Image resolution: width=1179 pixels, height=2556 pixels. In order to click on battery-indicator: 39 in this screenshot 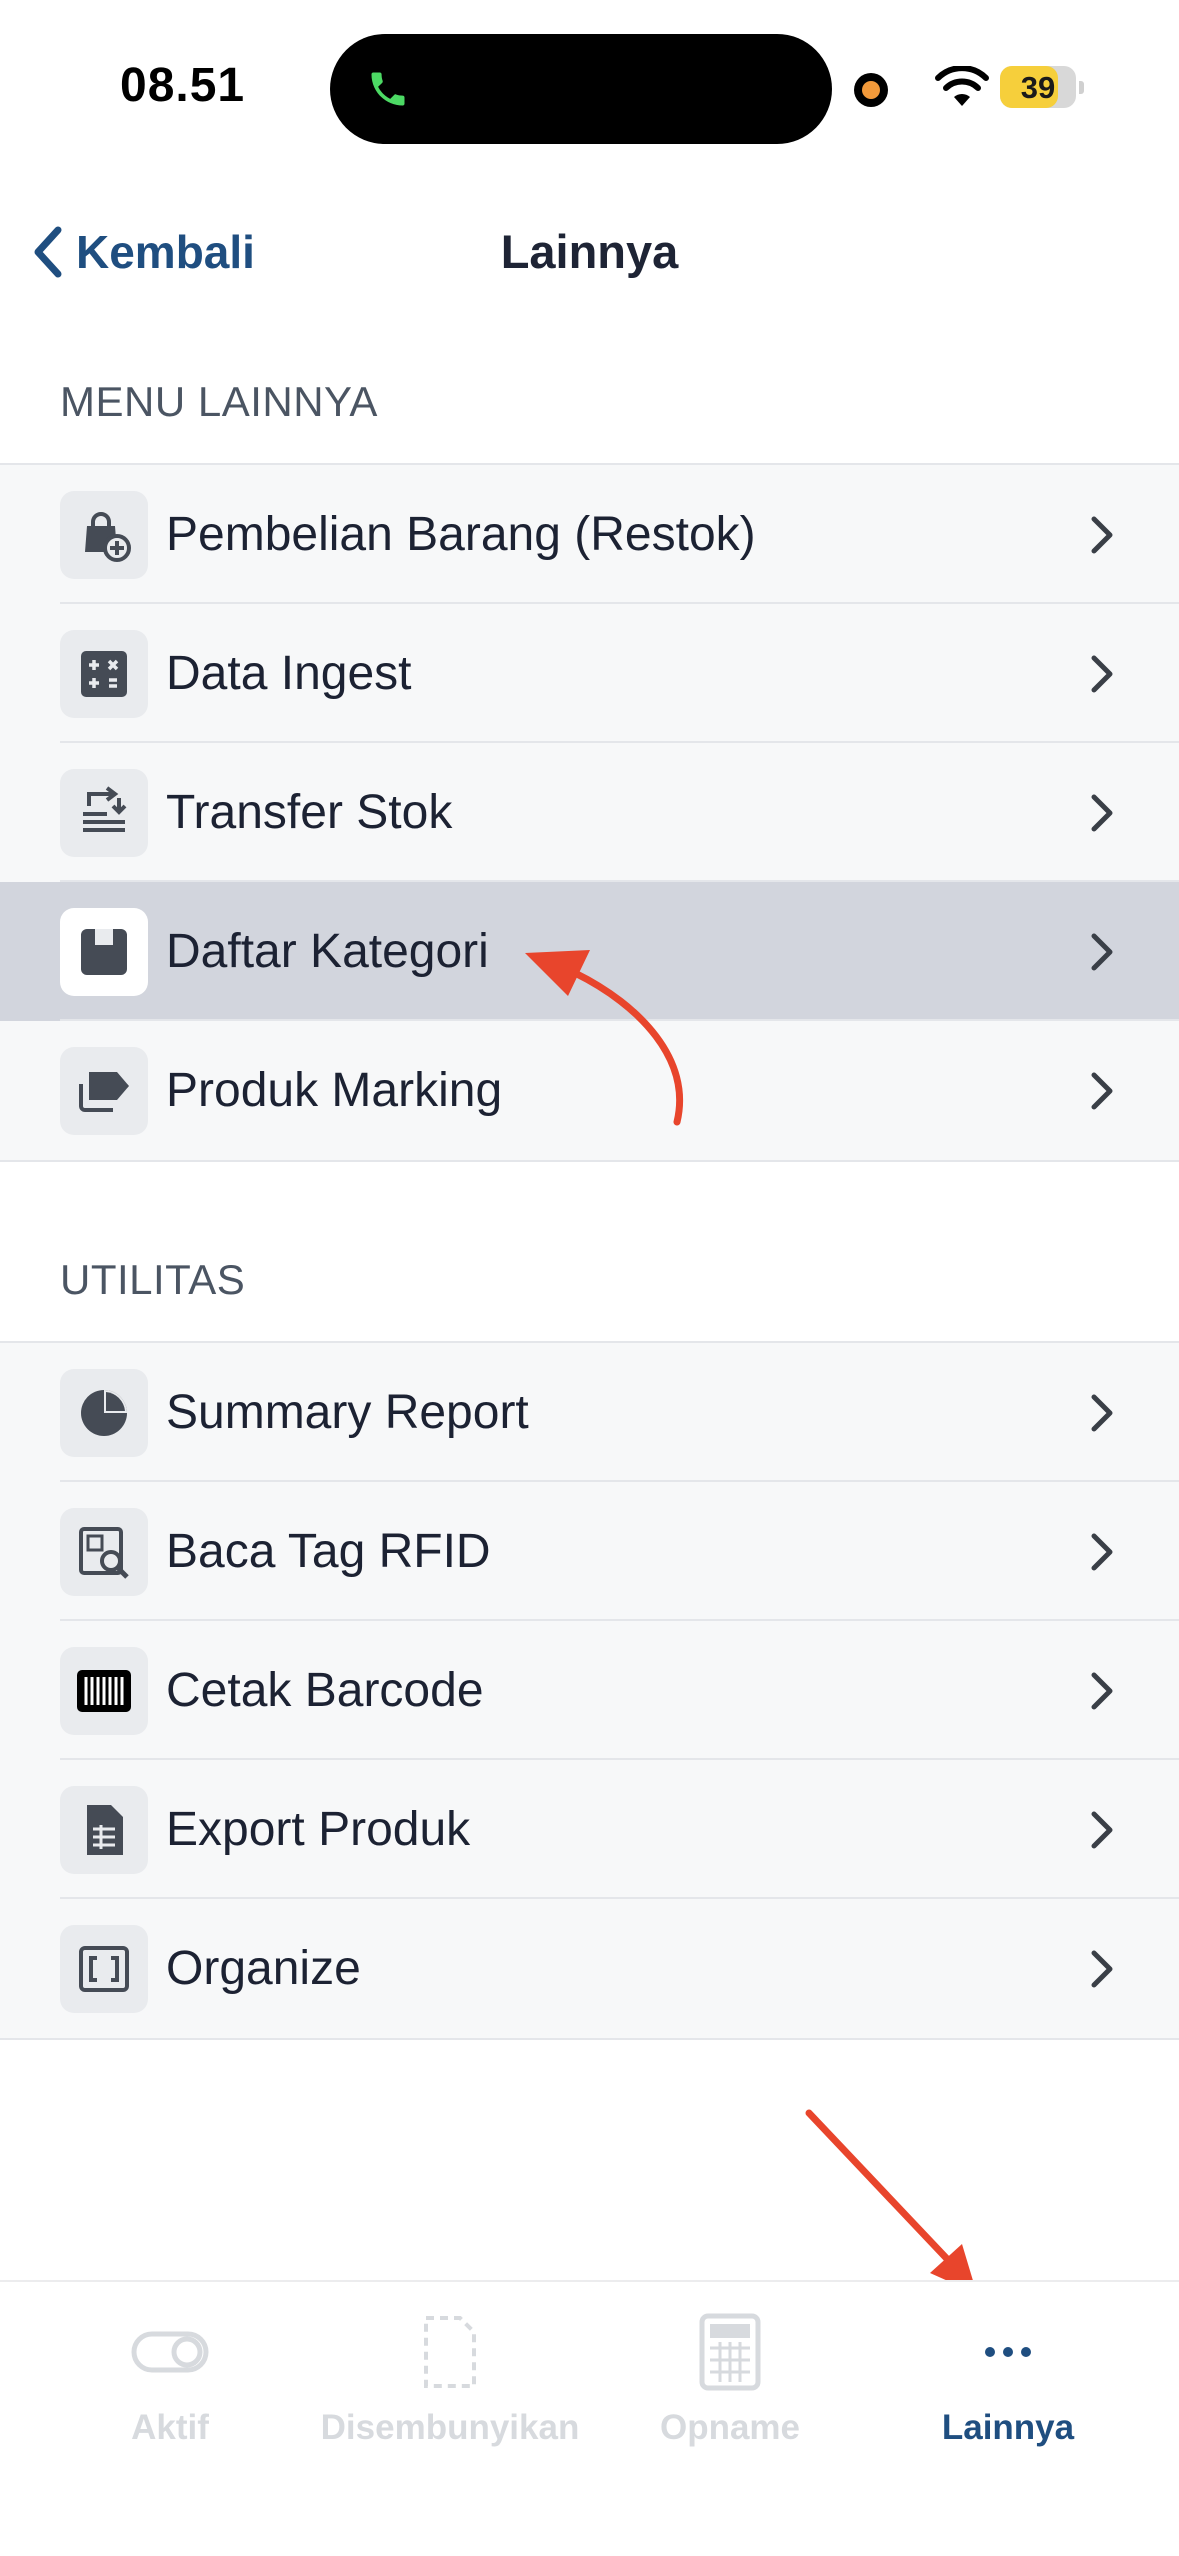, I will do `click(1042, 87)`.